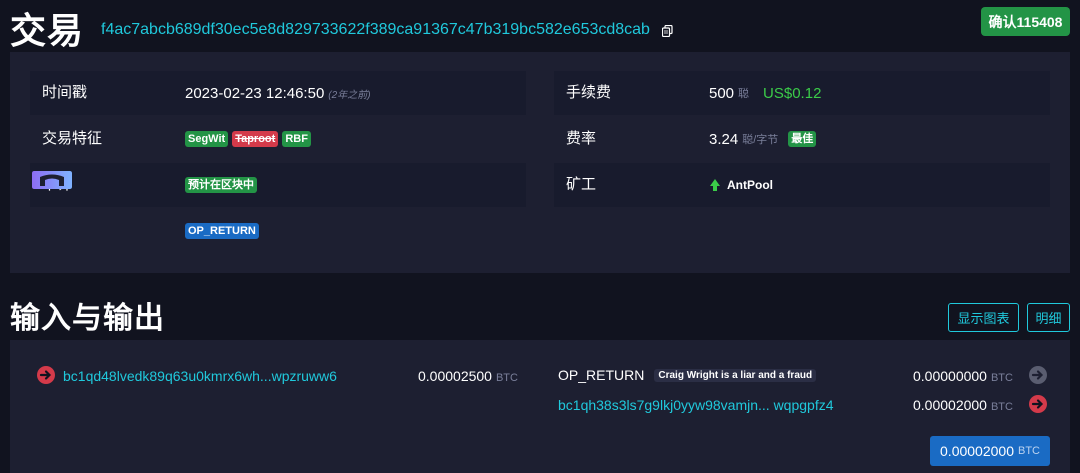 This screenshot has width=1080, height=473. What do you see at coordinates (724, 139) in the screenshot?
I see `fee-rate-value: 3.24` at bounding box center [724, 139].